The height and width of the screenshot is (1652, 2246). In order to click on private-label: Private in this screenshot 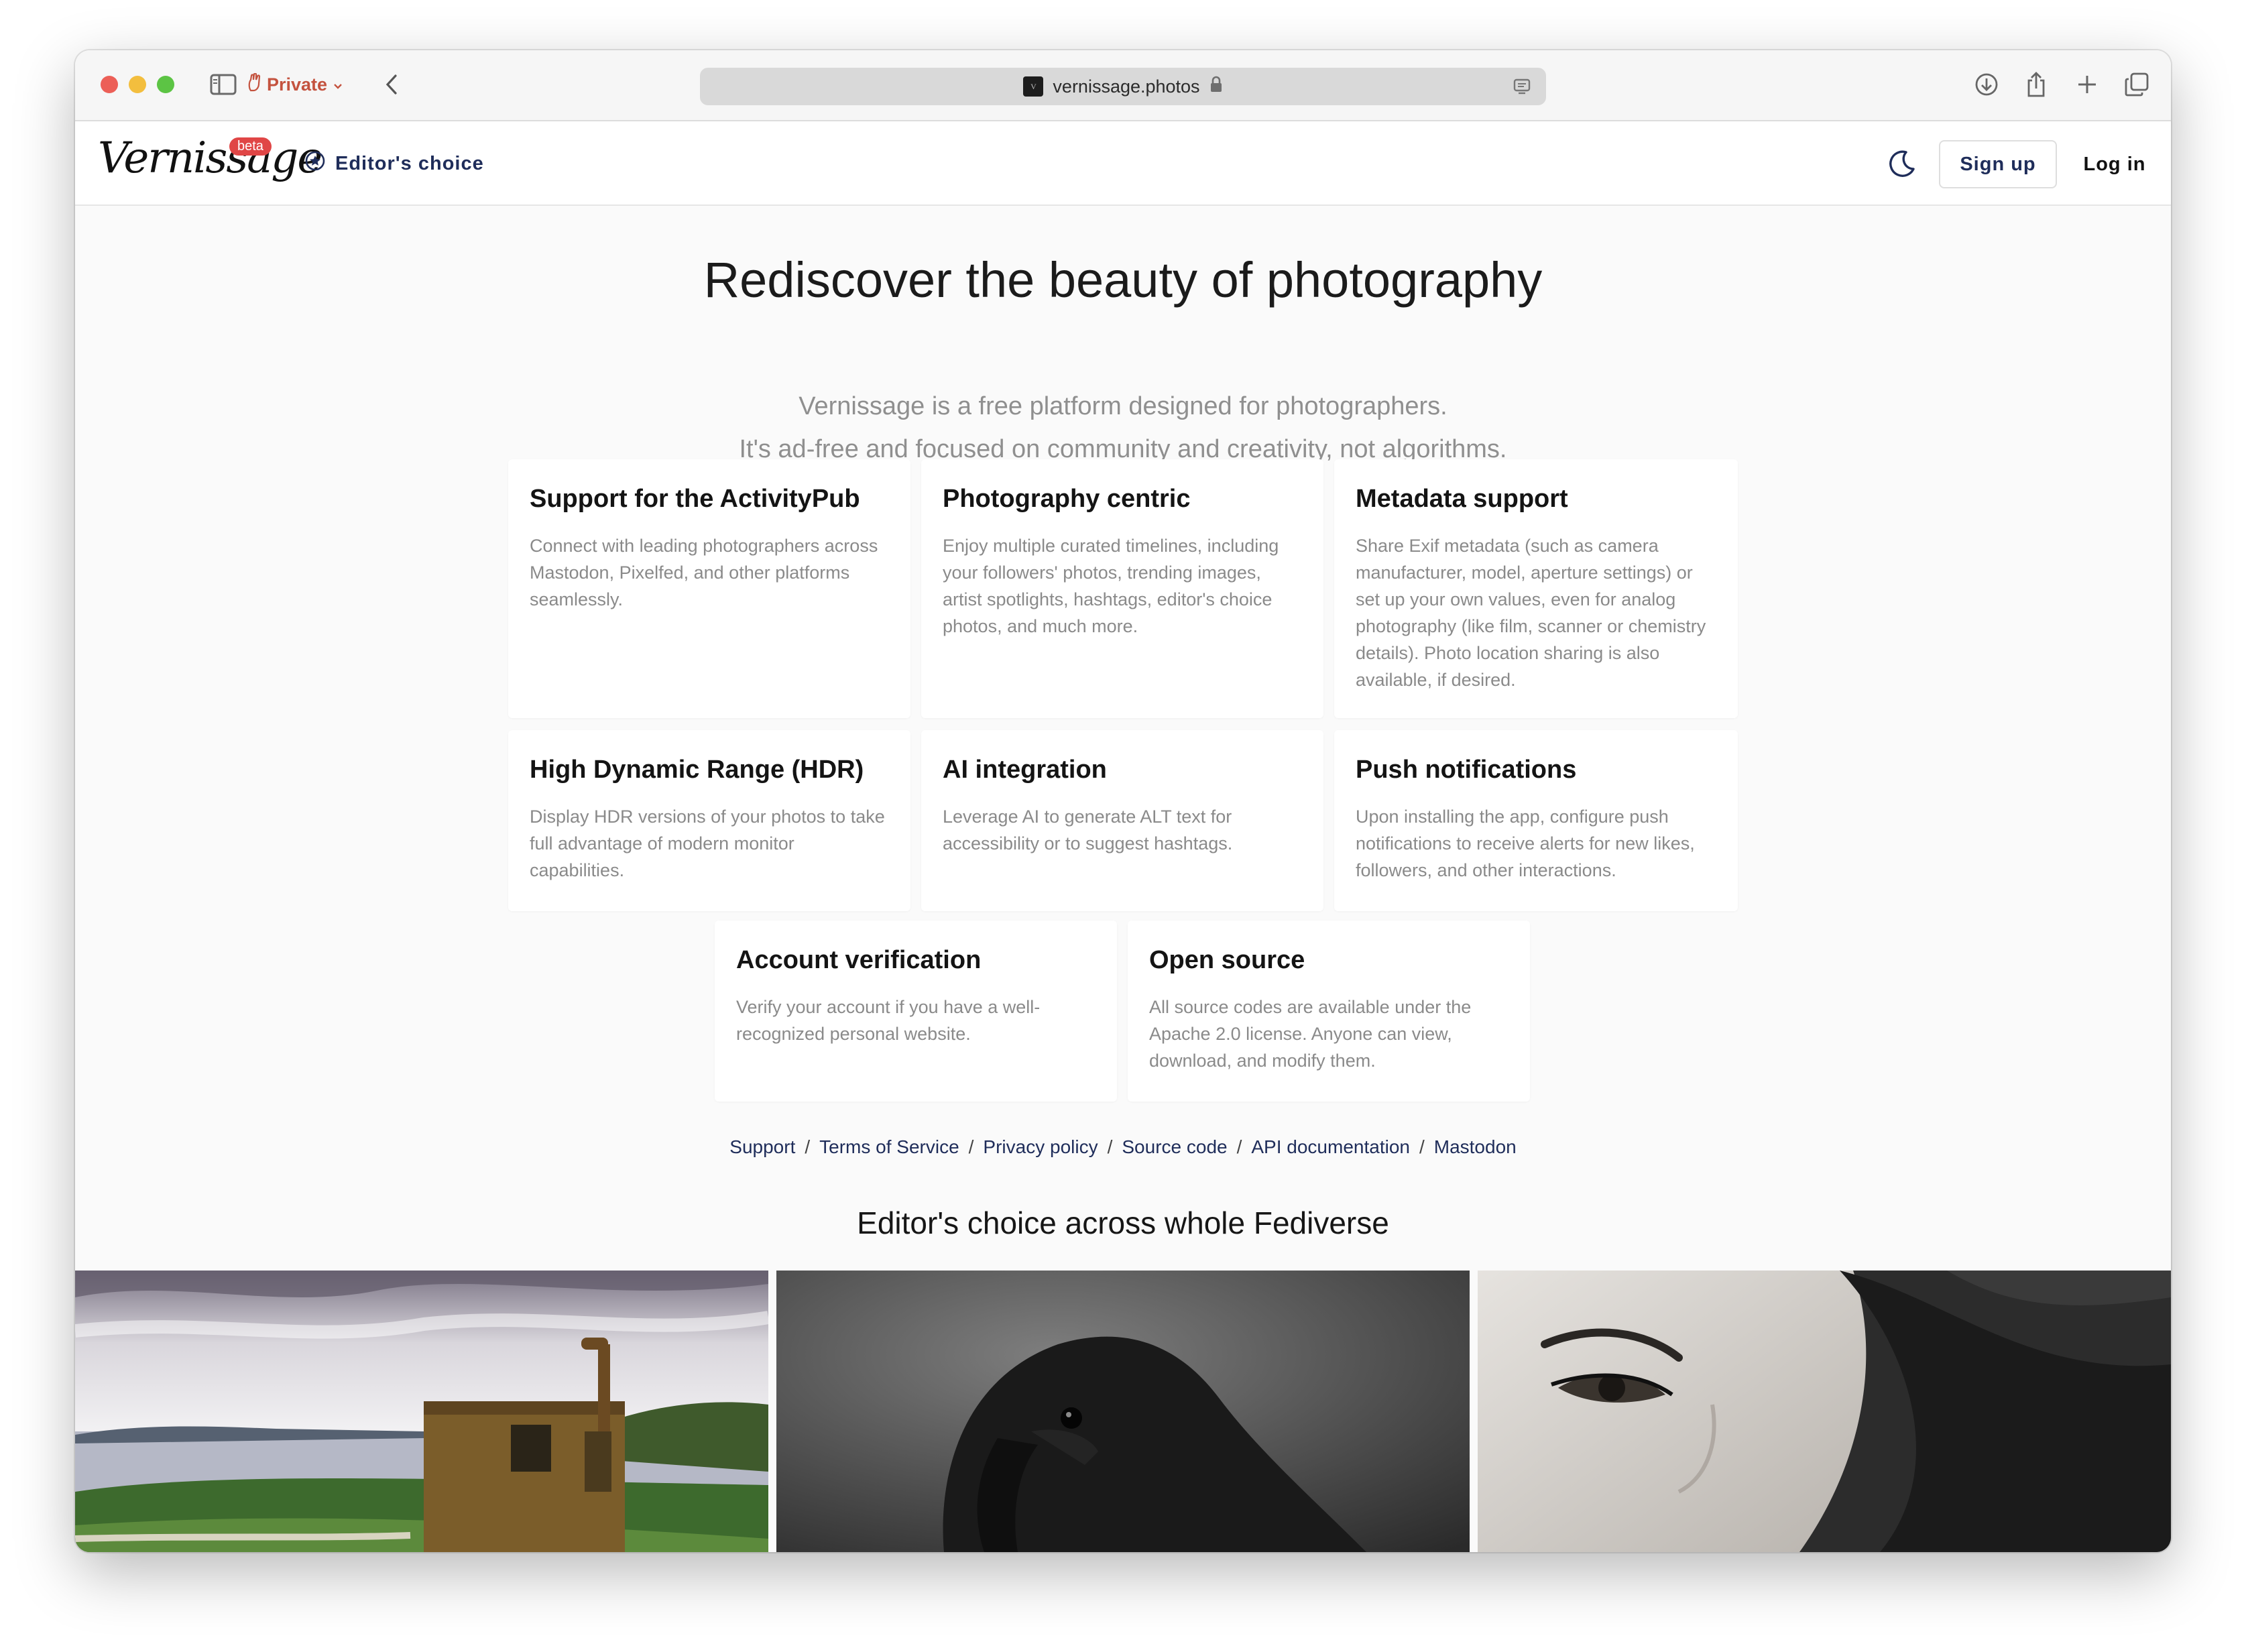, I will do `click(297, 84)`.